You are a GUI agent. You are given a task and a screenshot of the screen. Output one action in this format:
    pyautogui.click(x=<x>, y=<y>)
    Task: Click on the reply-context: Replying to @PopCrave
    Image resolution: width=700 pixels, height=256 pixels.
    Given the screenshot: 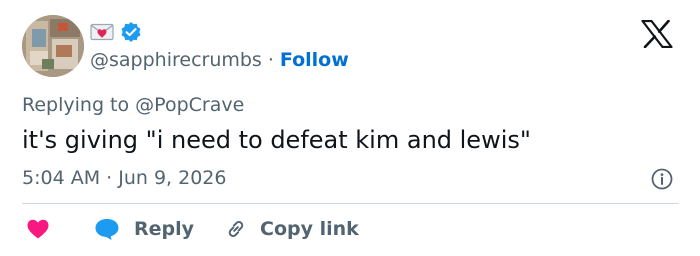 What is the action you would take?
    pyautogui.click(x=133, y=105)
    